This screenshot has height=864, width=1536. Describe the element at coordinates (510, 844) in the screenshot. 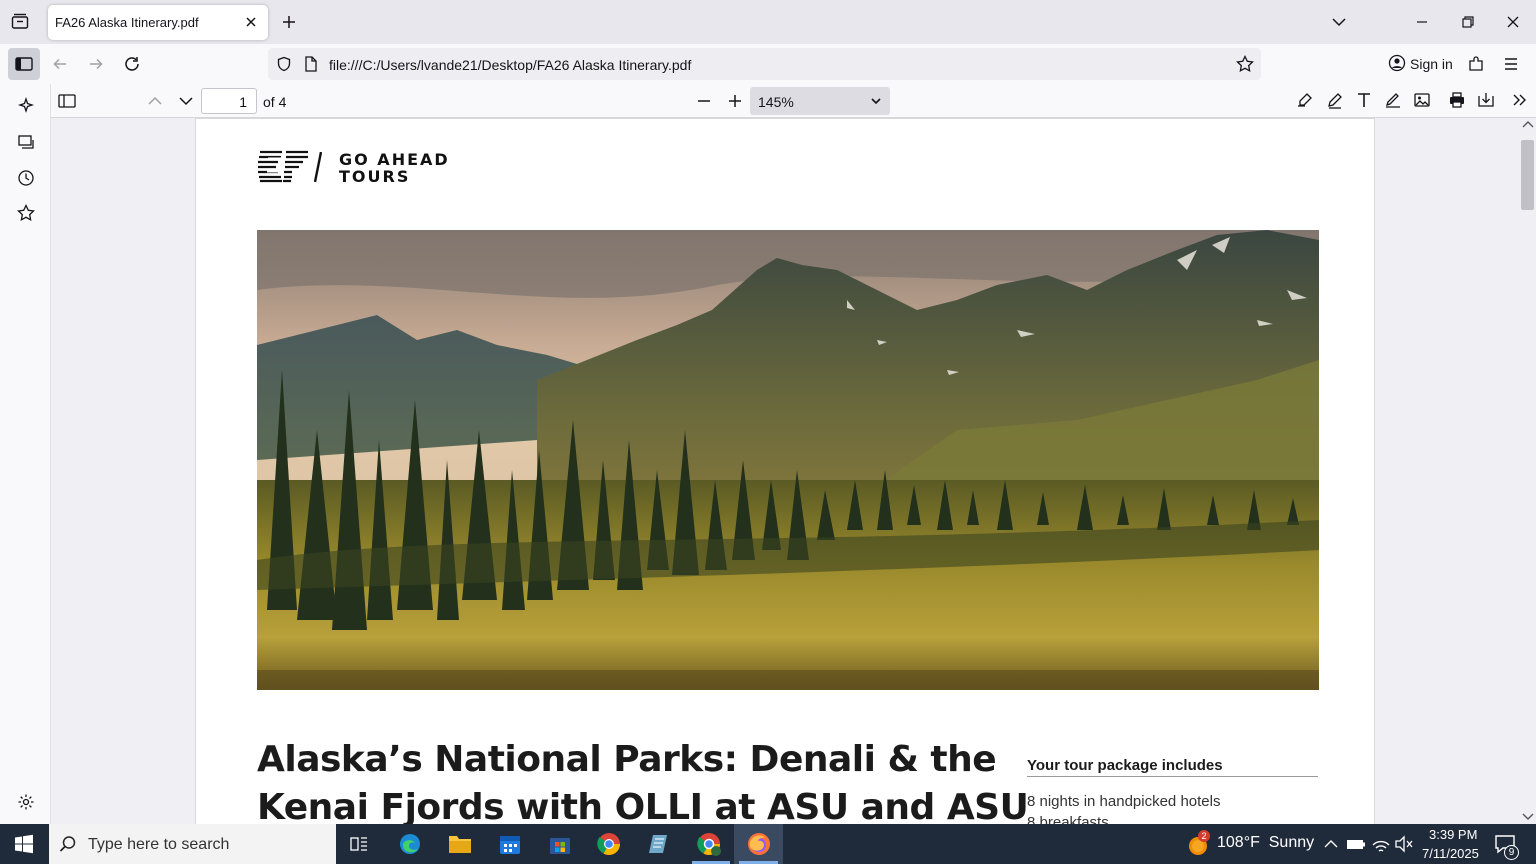

I see `calendar-app-icon` at that location.